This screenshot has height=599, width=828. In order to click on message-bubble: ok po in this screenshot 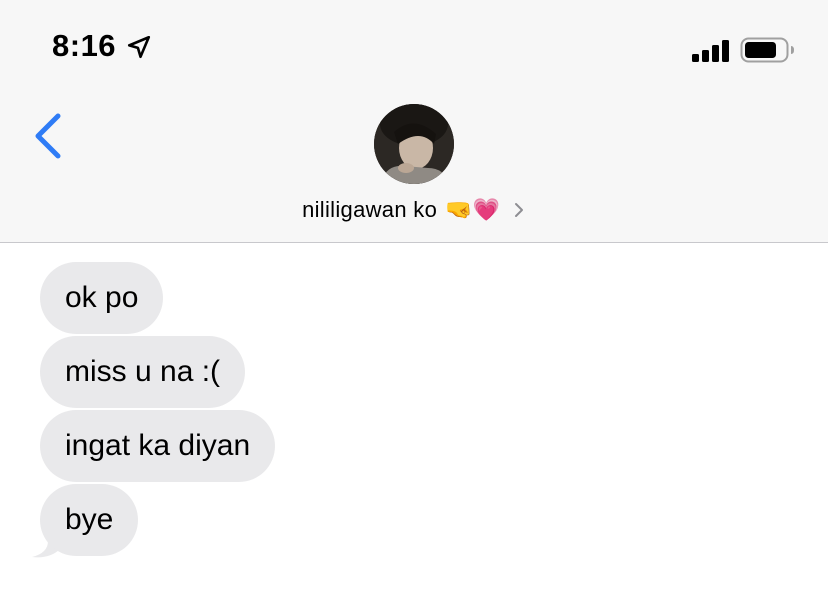, I will do `click(102, 298)`.